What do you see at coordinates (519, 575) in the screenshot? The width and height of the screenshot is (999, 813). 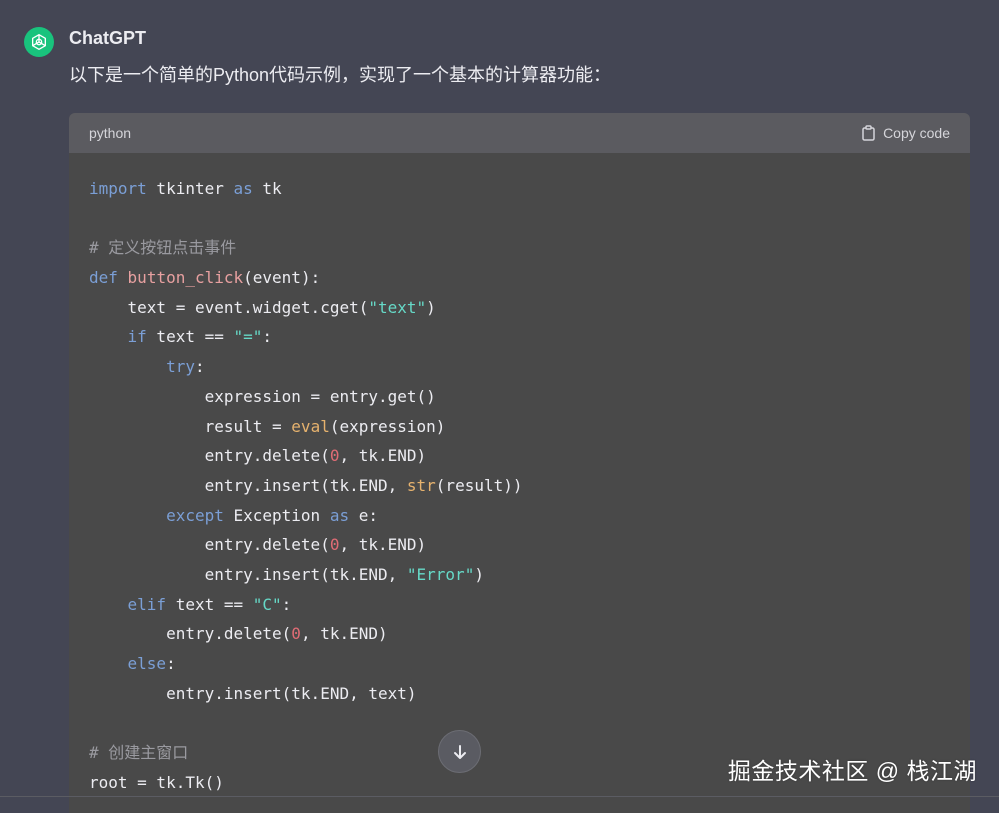 I see `code-line: entry.insert(tk.END, "Error")` at bounding box center [519, 575].